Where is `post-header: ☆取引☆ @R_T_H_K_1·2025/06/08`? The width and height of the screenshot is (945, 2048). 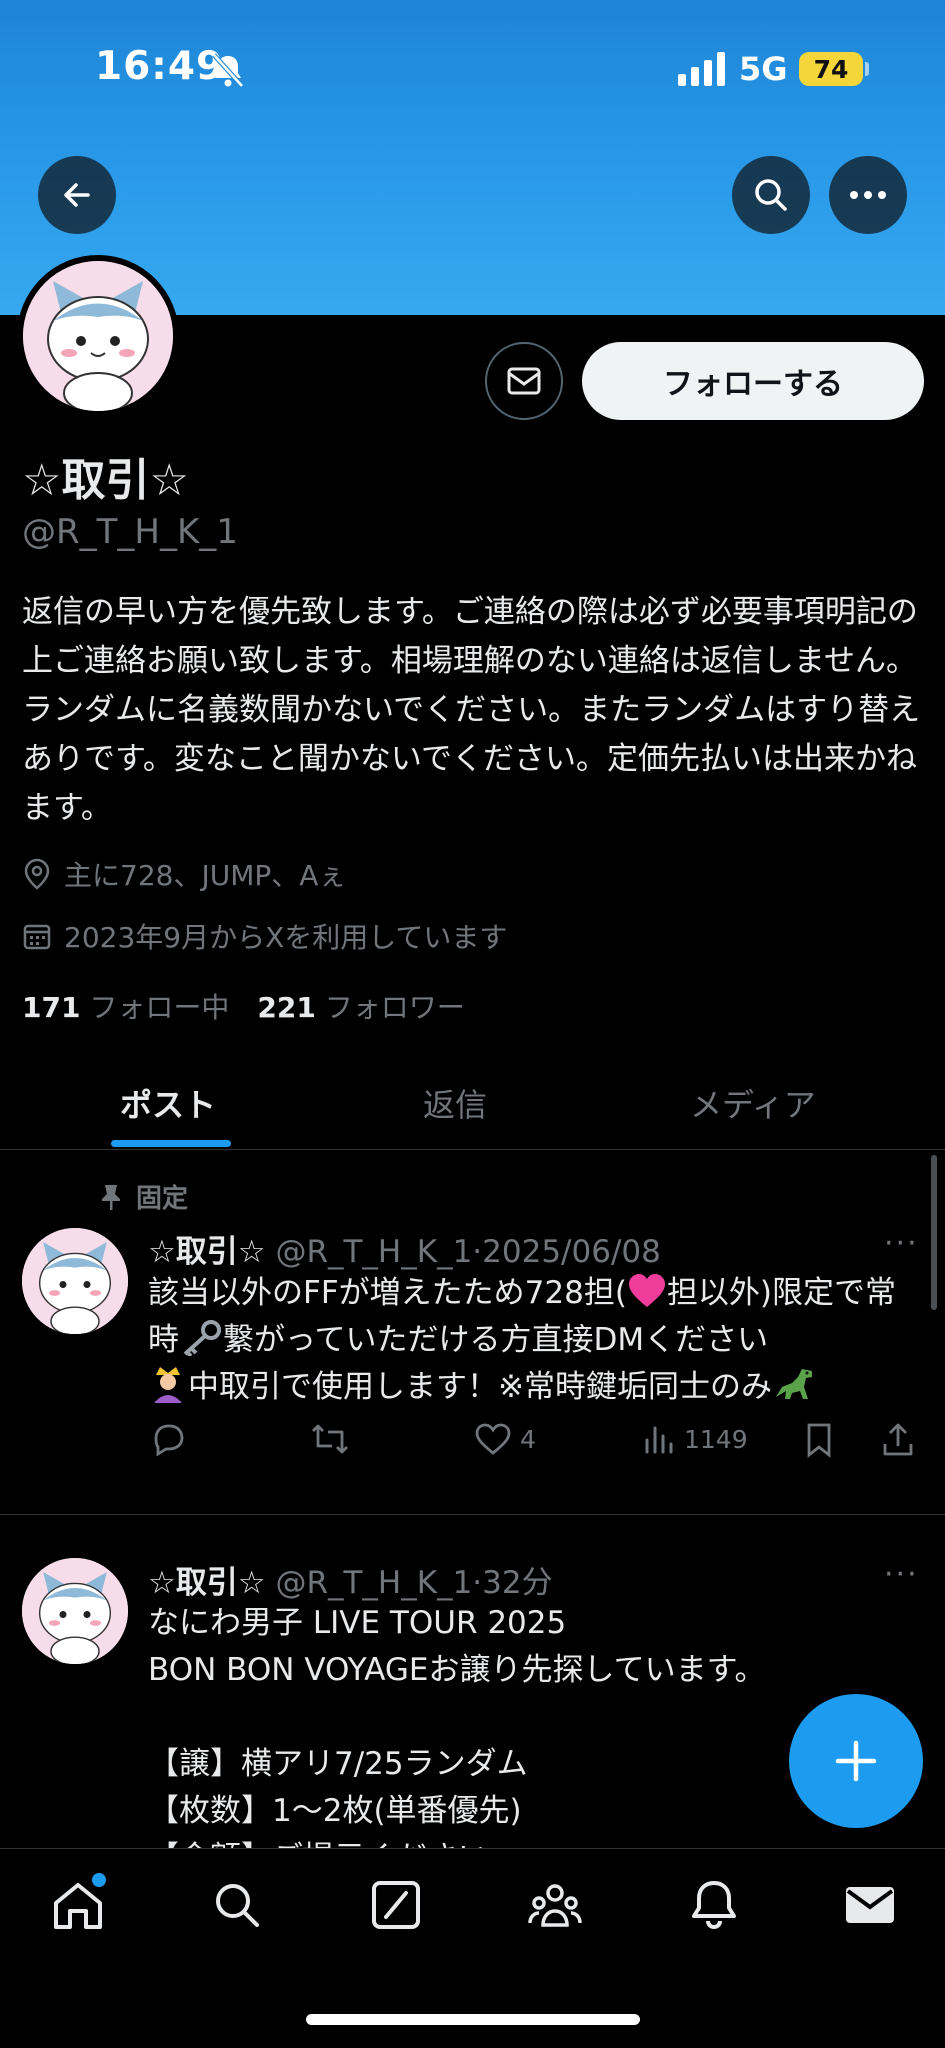
post-header: ☆取引☆ @R_T_H_K_1·2025/06/08 is located at coordinates (404, 1252).